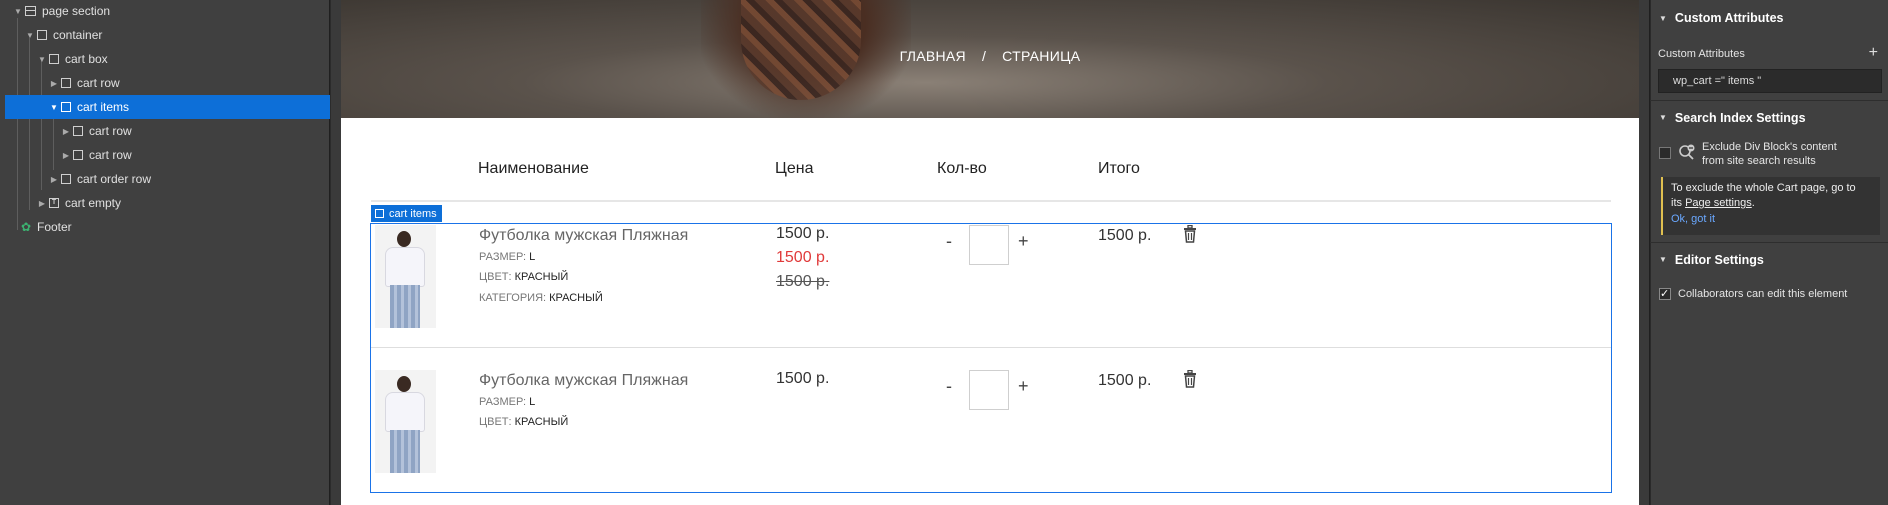 This screenshot has width=1888, height=505. Describe the element at coordinates (61, 11) in the screenshot. I see `tree-item-page-section: ▼ page section` at that location.